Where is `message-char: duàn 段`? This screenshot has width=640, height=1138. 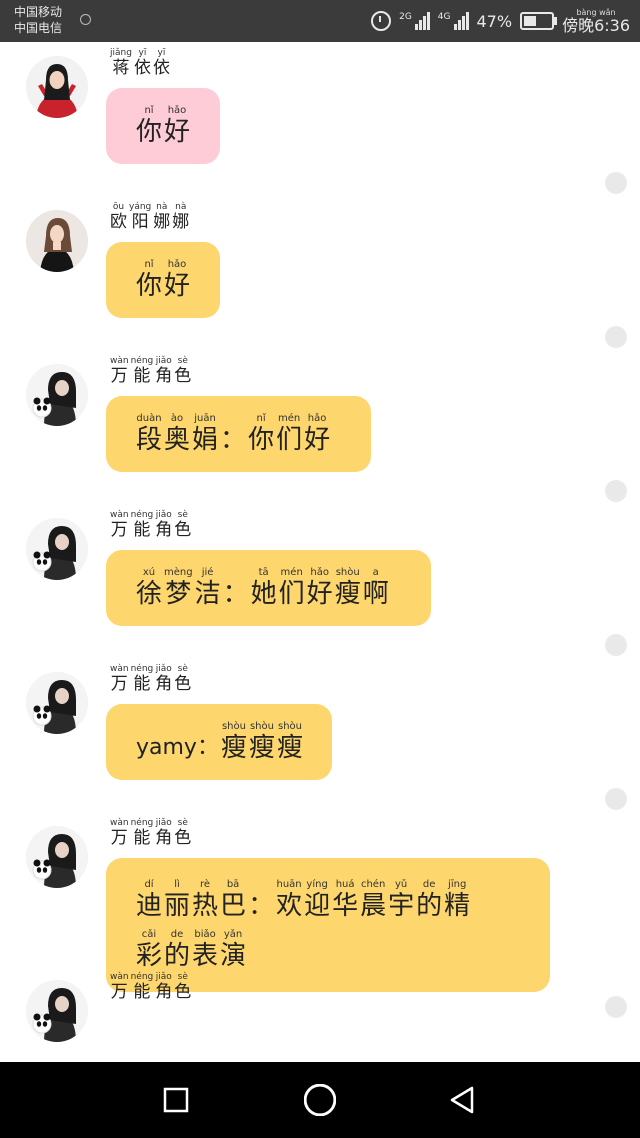 message-char: duàn 段 is located at coordinates (149, 434).